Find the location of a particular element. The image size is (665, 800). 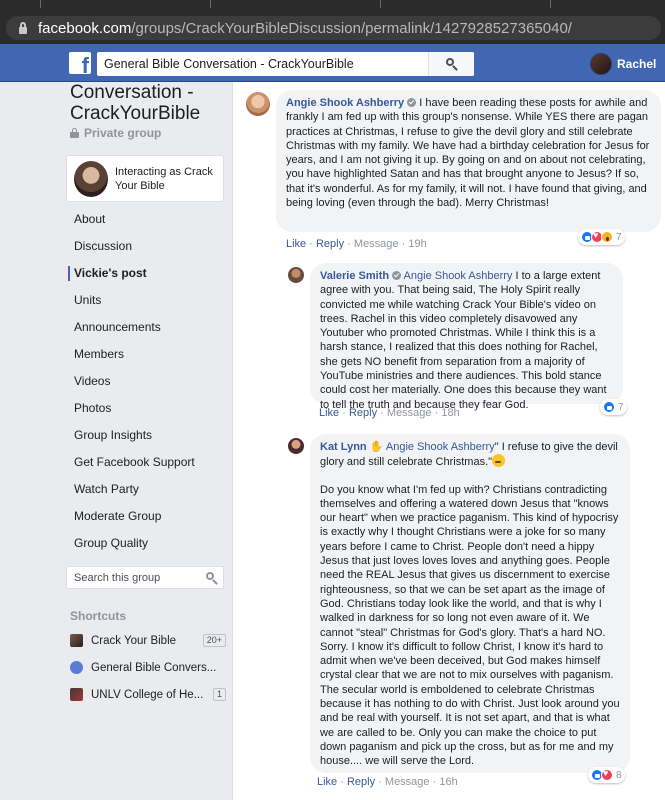

shortcuts-header: Shortcuts is located at coordinates (98, 616).